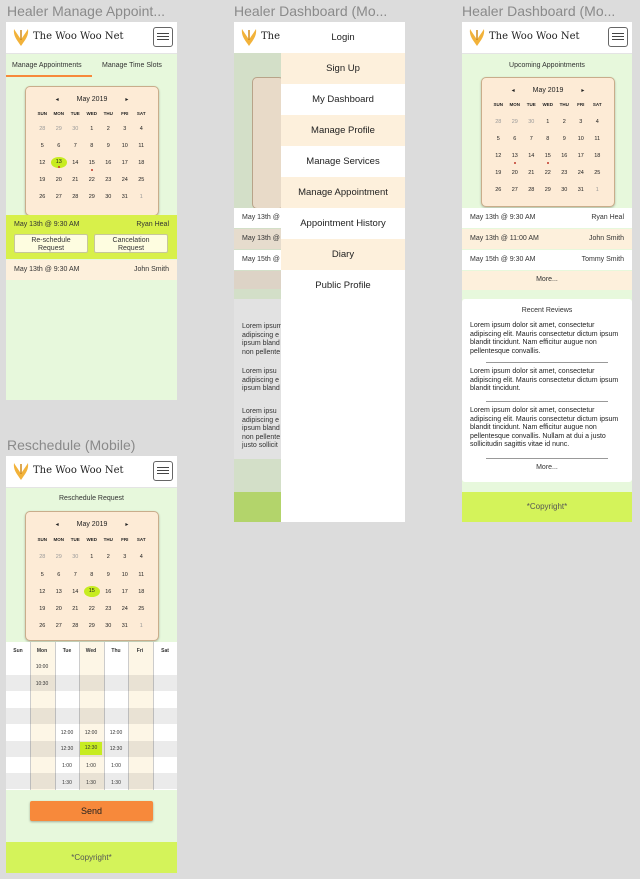 Image resolution: width=640 pixels, height=879 pixels. Describe the element at coordinates (108, 557) in the screenshot. I see `calendar-day: 2` at that location.